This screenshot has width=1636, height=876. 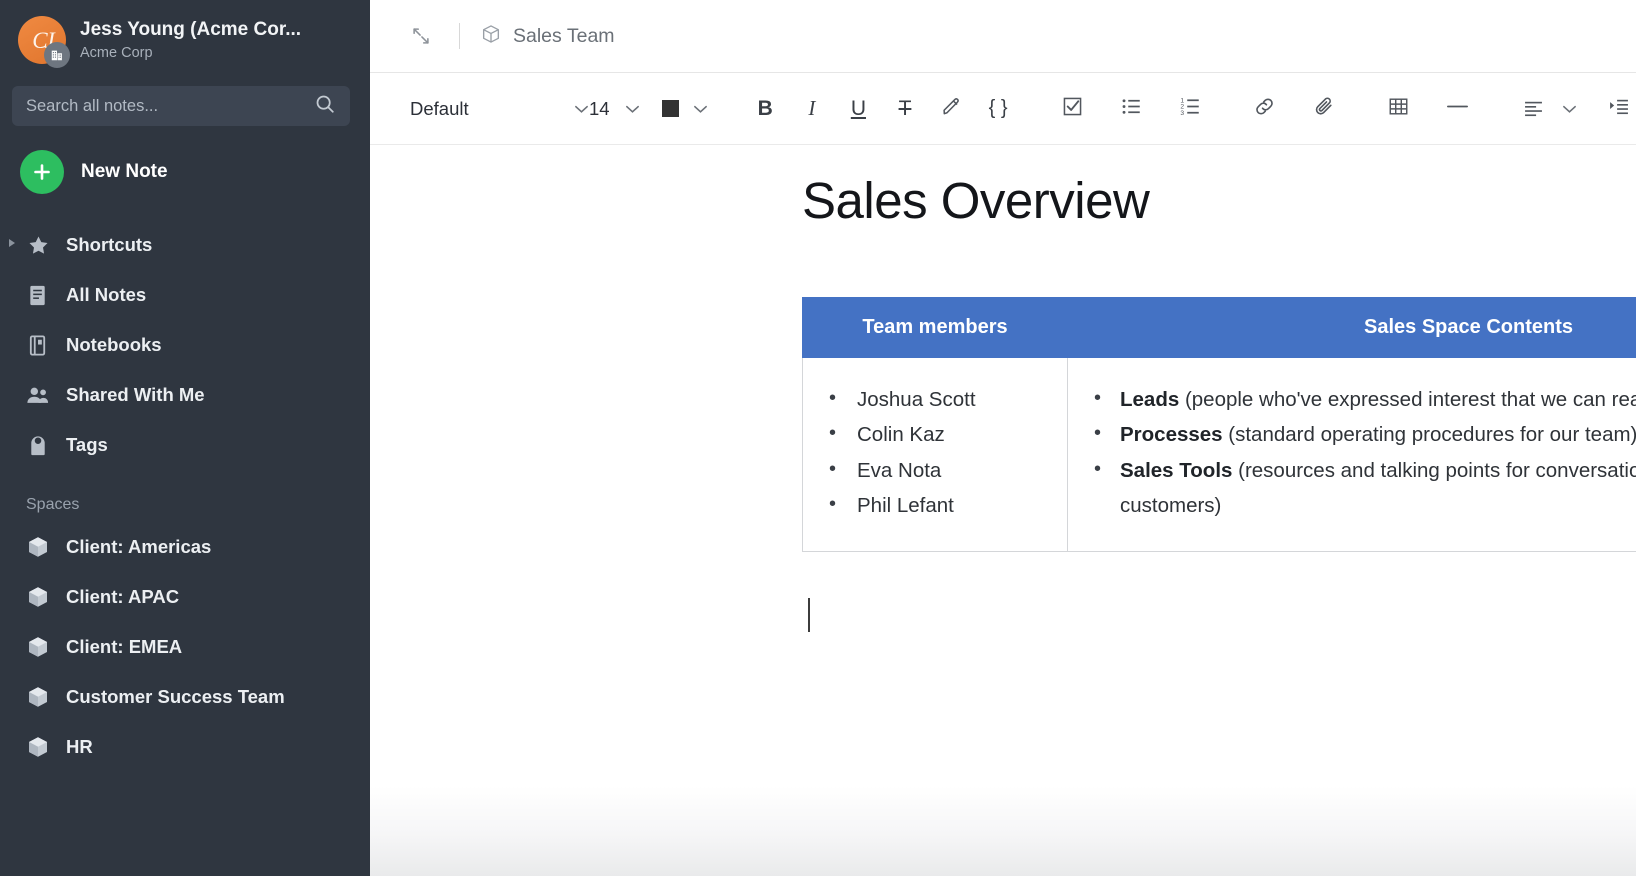 I want to click on bulleted-list-button, so click(x=1132, y=109).